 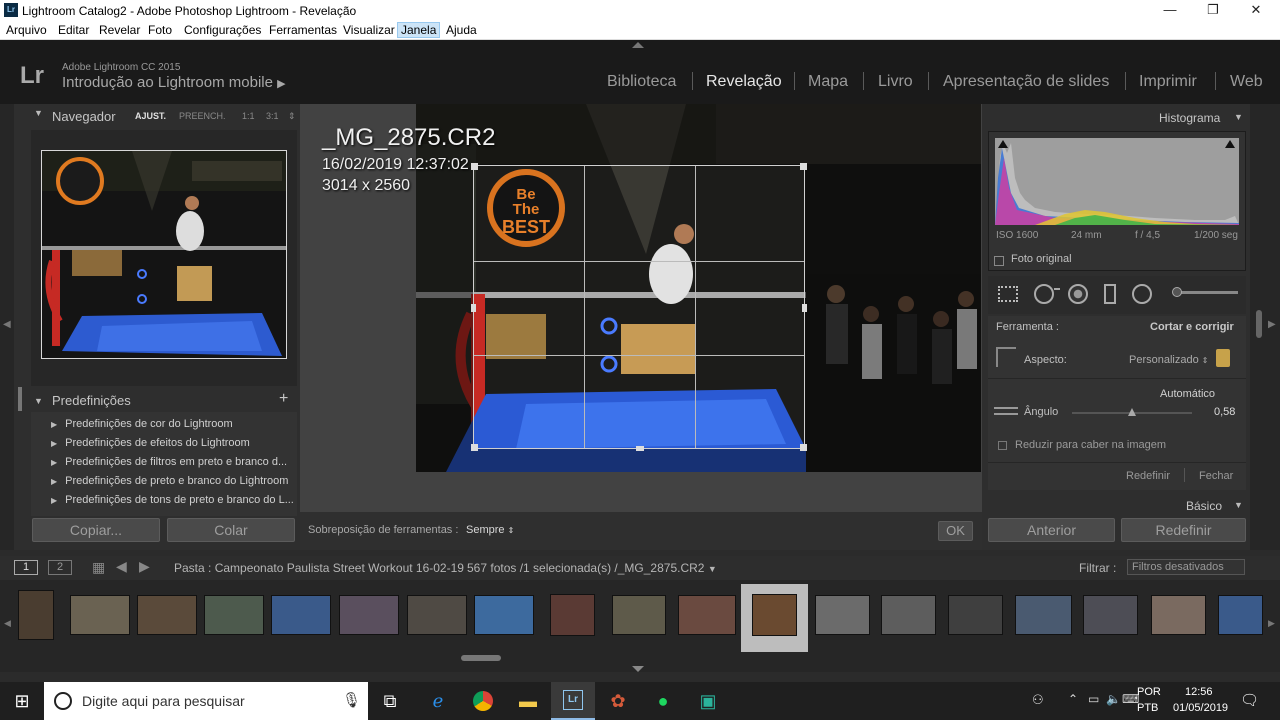 What do you see at coordinates (1006, 411) in the screenshot?
I see `straighten-tool-icon` at bounding box center [1006, 411].